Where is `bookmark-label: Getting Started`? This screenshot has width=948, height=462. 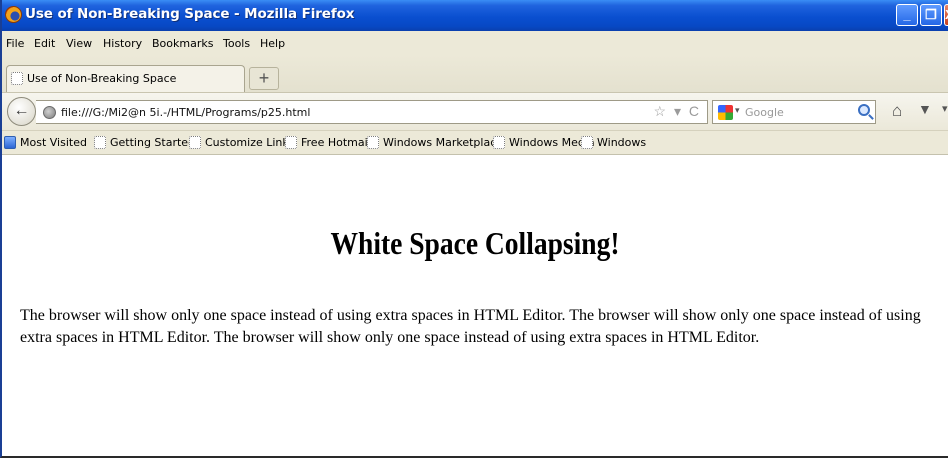 bookmark-label: Getting Started is located at coordinates (153, 142).